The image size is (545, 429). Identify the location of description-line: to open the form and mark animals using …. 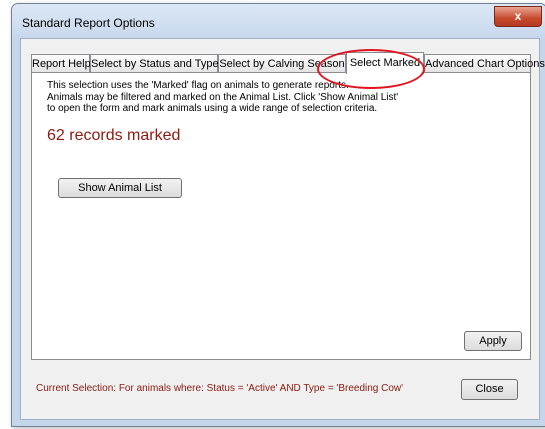
(212, 108).